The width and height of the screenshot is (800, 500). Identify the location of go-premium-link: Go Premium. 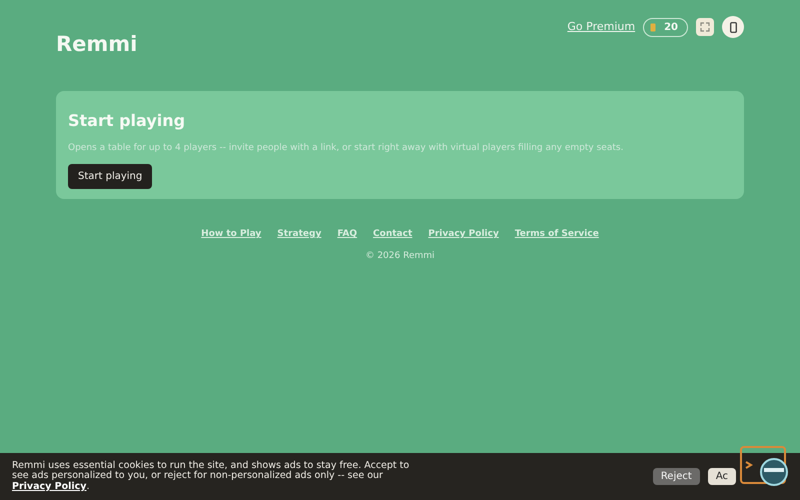
(601, 27).